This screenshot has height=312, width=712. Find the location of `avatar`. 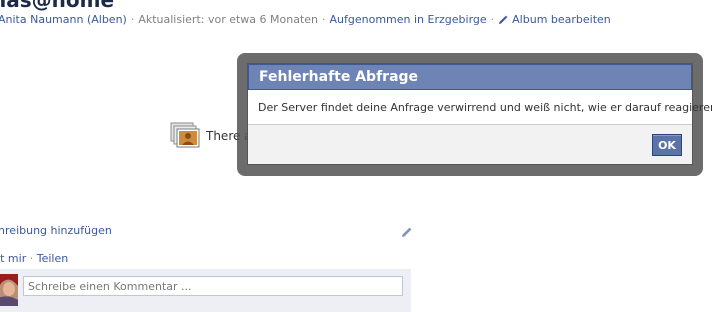

avatar is located at coordinates (9, 290).